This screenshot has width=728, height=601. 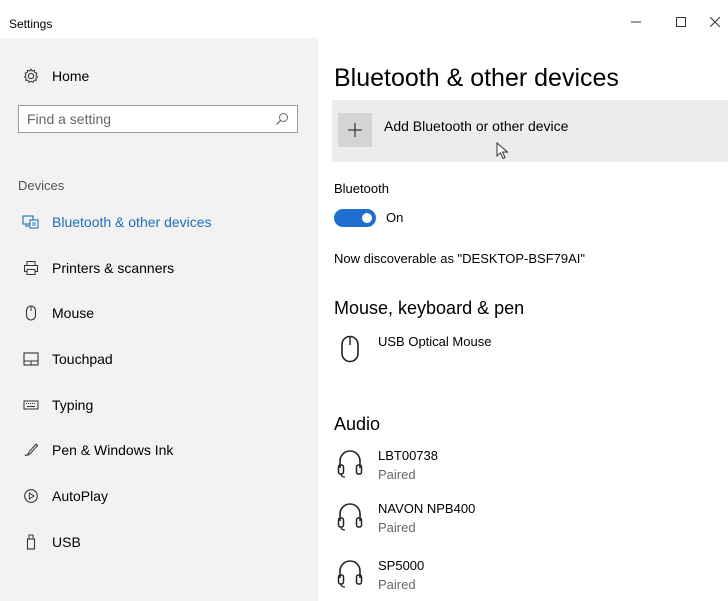 I want to click on device-name: LBT00738, so click(x=408, y=455).